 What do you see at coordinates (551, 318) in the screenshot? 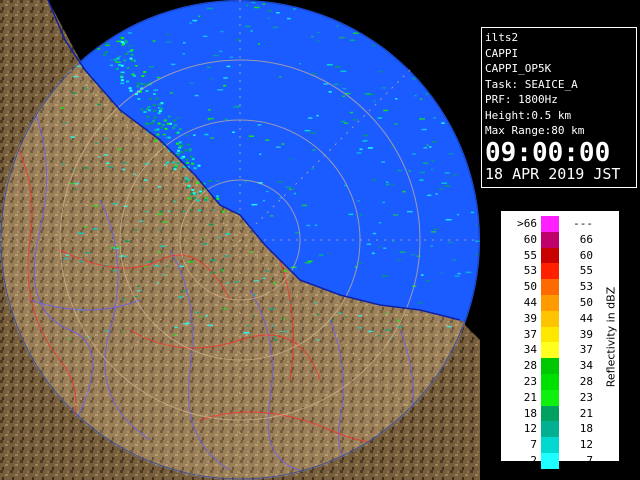
I see `legend-row: 39 44` at bounding box center [551, 318].